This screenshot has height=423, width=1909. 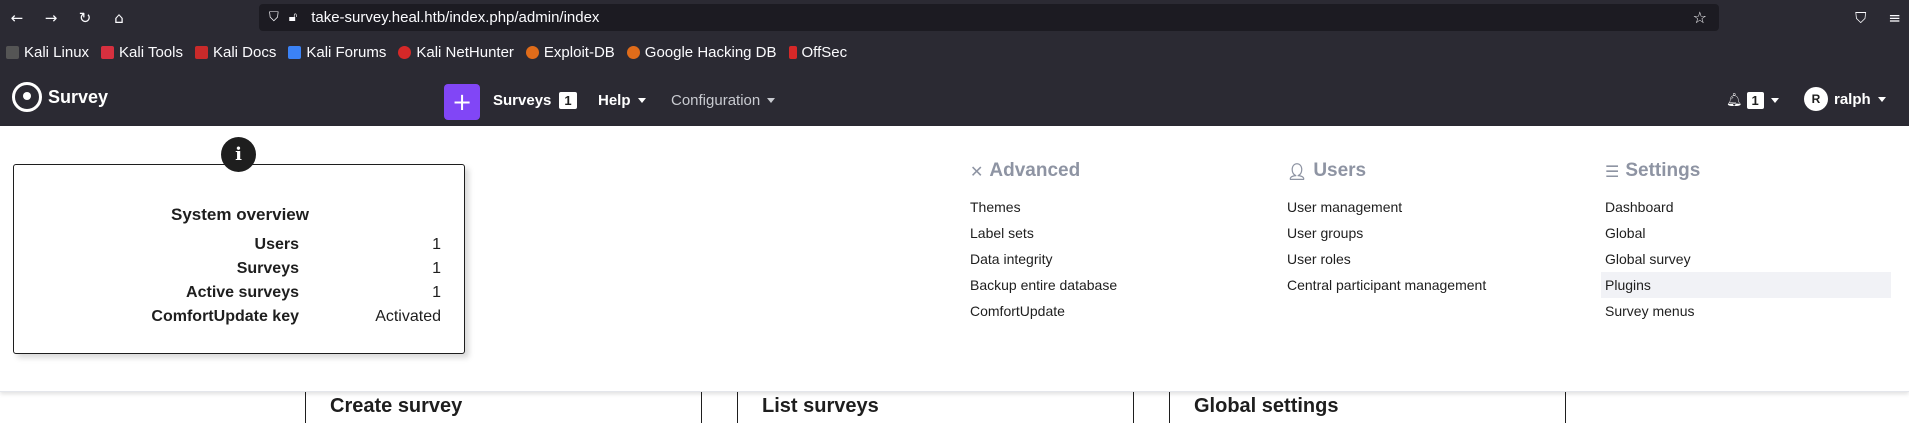 I want to click on forward-icon: →, so click(x=51, y=17).